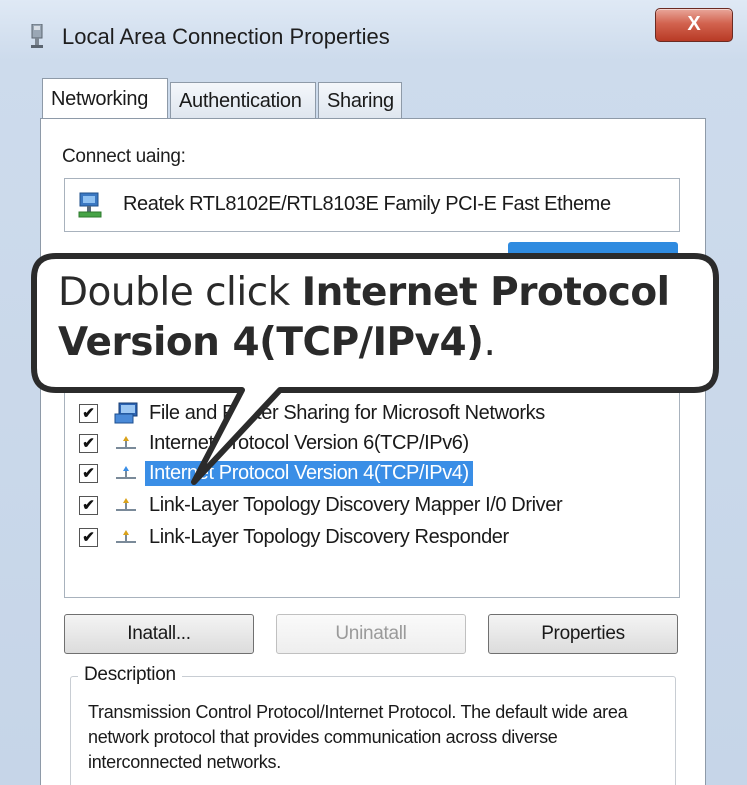 Image resolution: width=747 pixels, height=785 pixels. I want to click on checkbox: ✔, so click(88, 537).